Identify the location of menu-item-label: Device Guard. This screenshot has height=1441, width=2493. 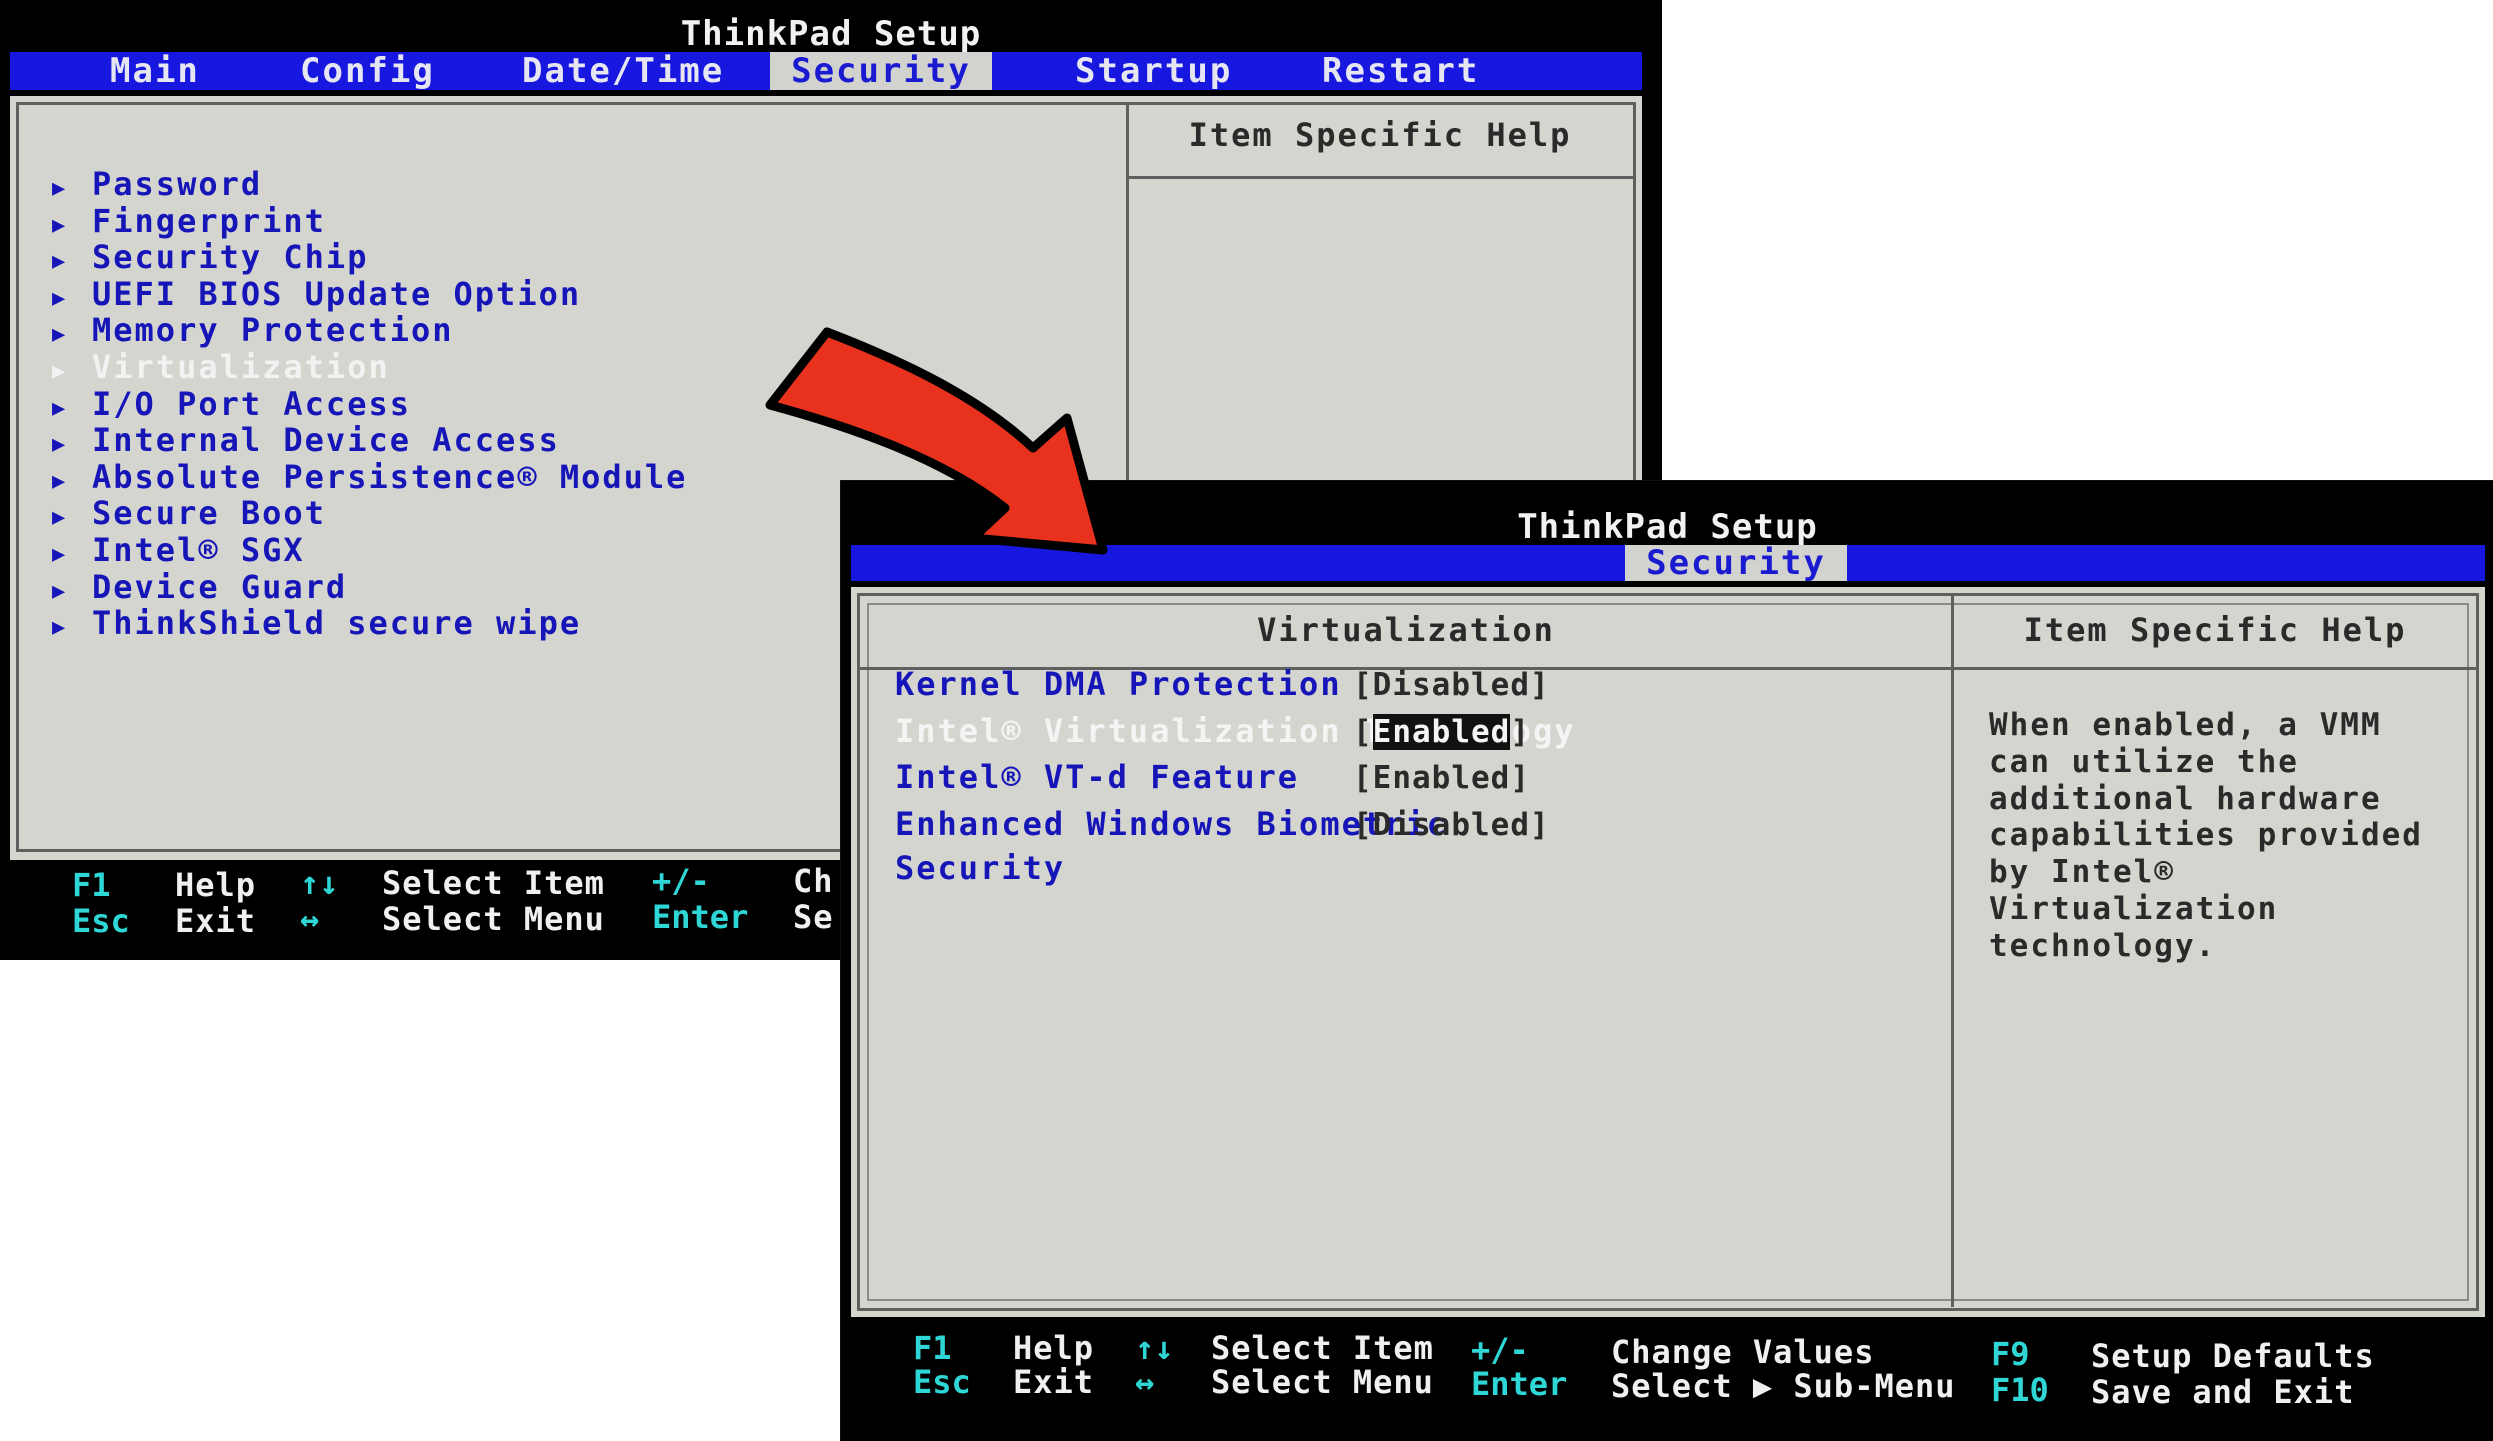
(220, 586).